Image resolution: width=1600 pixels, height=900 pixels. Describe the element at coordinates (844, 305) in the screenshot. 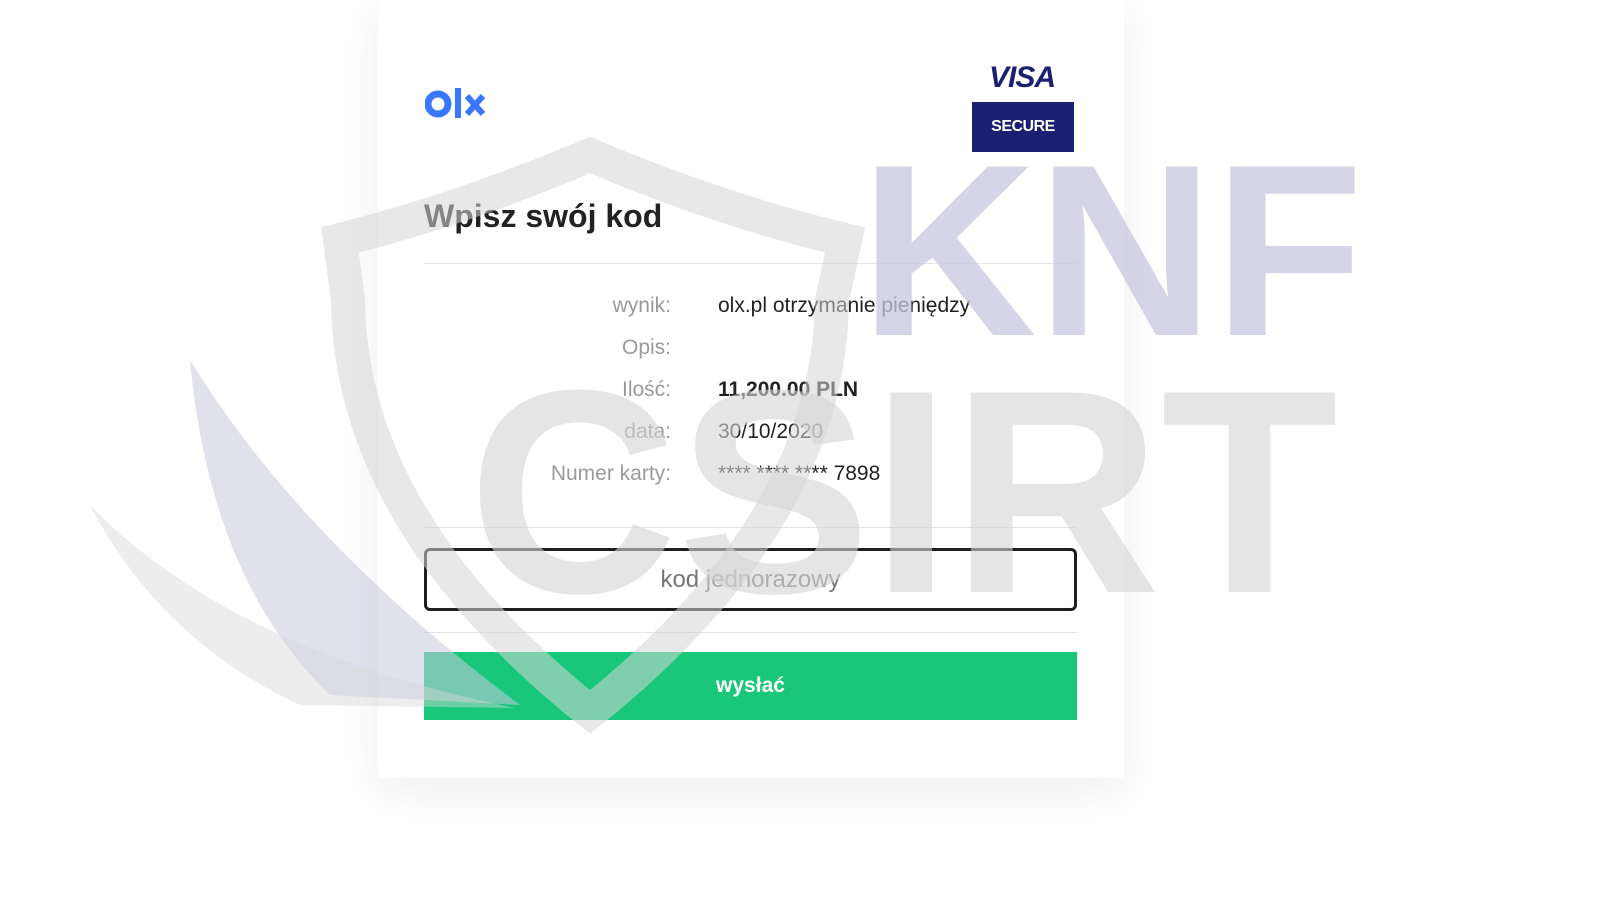

I see `detail-value: olx.pl otrzymanie pieniędzy` at that location.